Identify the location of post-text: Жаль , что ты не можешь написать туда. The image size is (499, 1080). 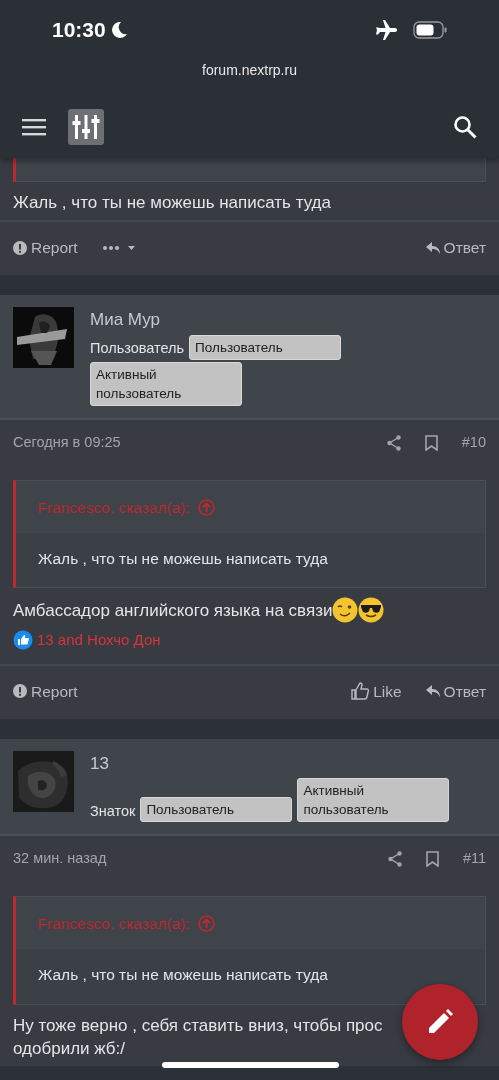
(172, 203).